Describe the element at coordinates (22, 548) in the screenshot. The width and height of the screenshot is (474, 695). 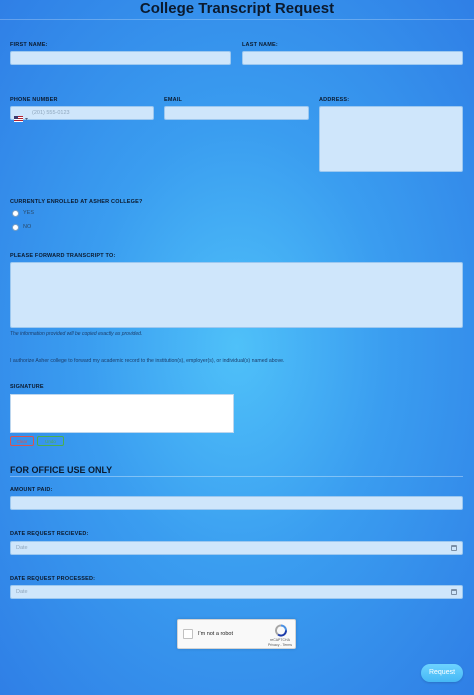
I see `date-received-placeholder: Date` at that location.